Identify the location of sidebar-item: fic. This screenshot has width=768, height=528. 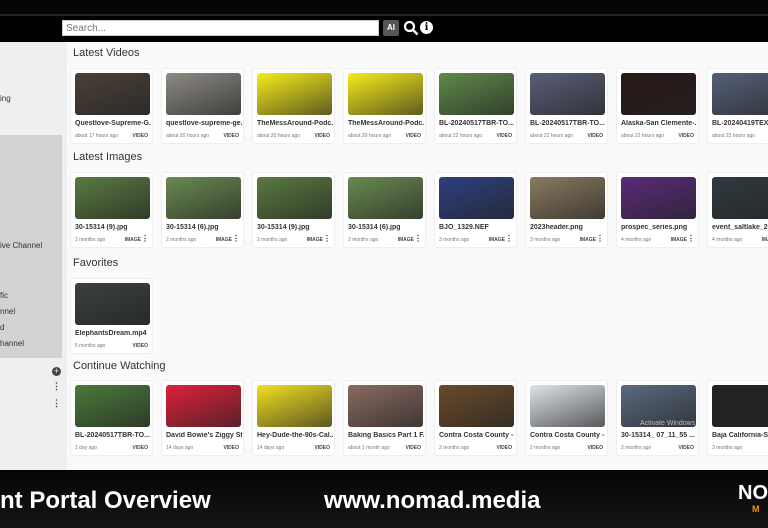
(4, 295).